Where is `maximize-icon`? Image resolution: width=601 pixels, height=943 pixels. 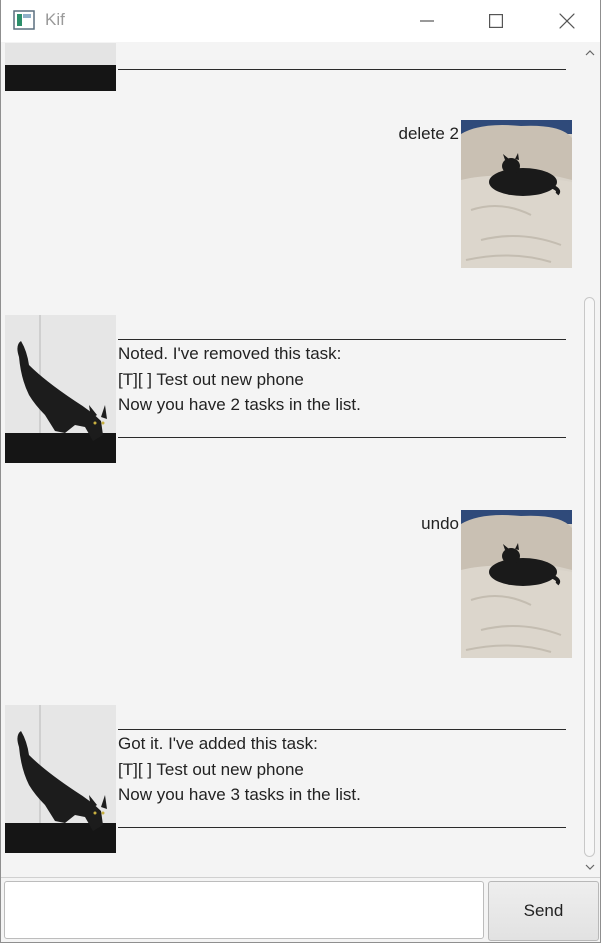 maximize-icon is located at coordinates (496, 21).